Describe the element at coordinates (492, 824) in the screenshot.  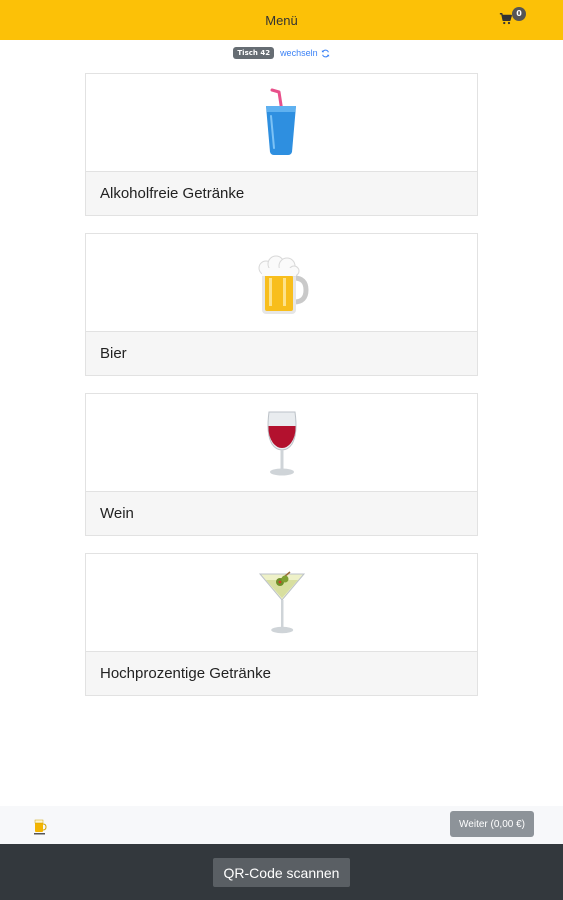
I see `next-button: Weiter (0,00 €)` at that location.